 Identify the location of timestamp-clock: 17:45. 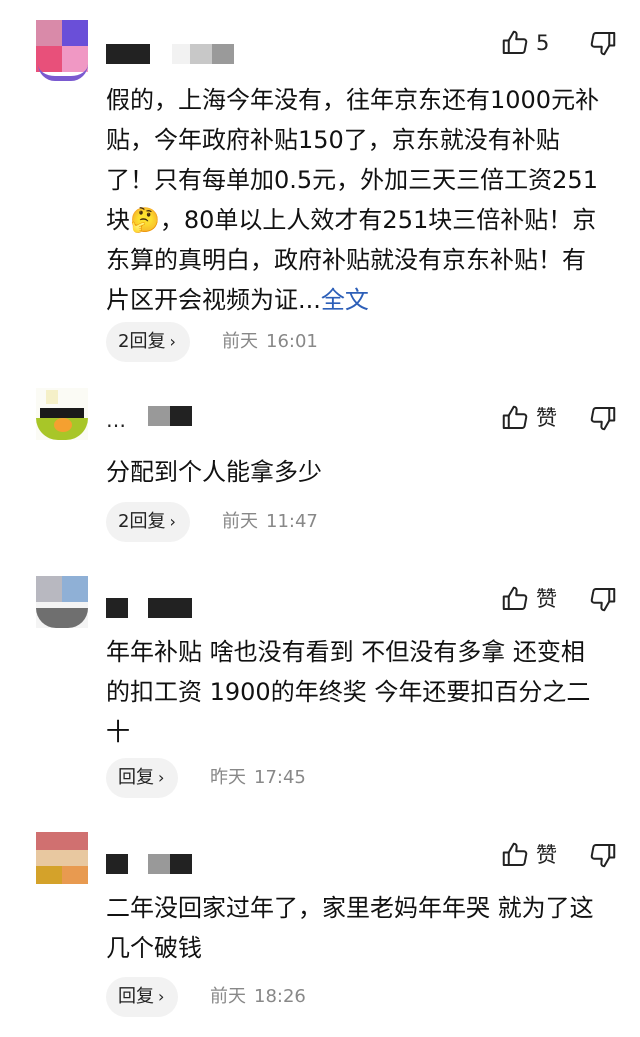
(280, 777).